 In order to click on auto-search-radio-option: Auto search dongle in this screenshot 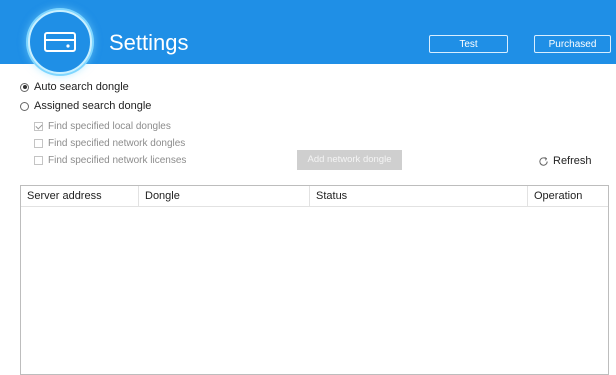, I will do `click(74, 87)`.